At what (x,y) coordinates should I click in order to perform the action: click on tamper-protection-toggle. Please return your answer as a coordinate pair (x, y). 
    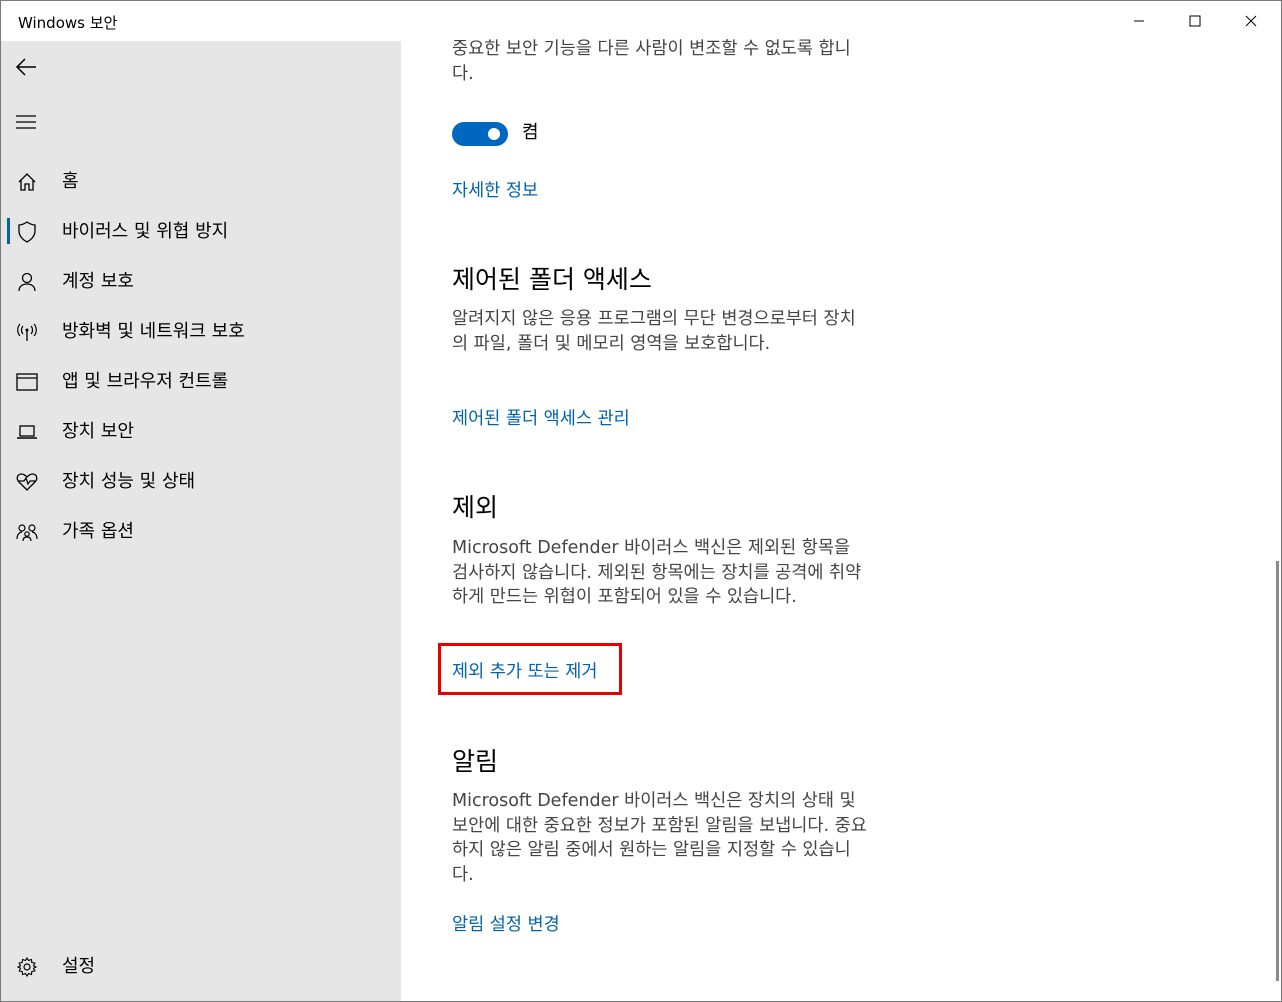
    Looking at the image, I should click on (480, 134).